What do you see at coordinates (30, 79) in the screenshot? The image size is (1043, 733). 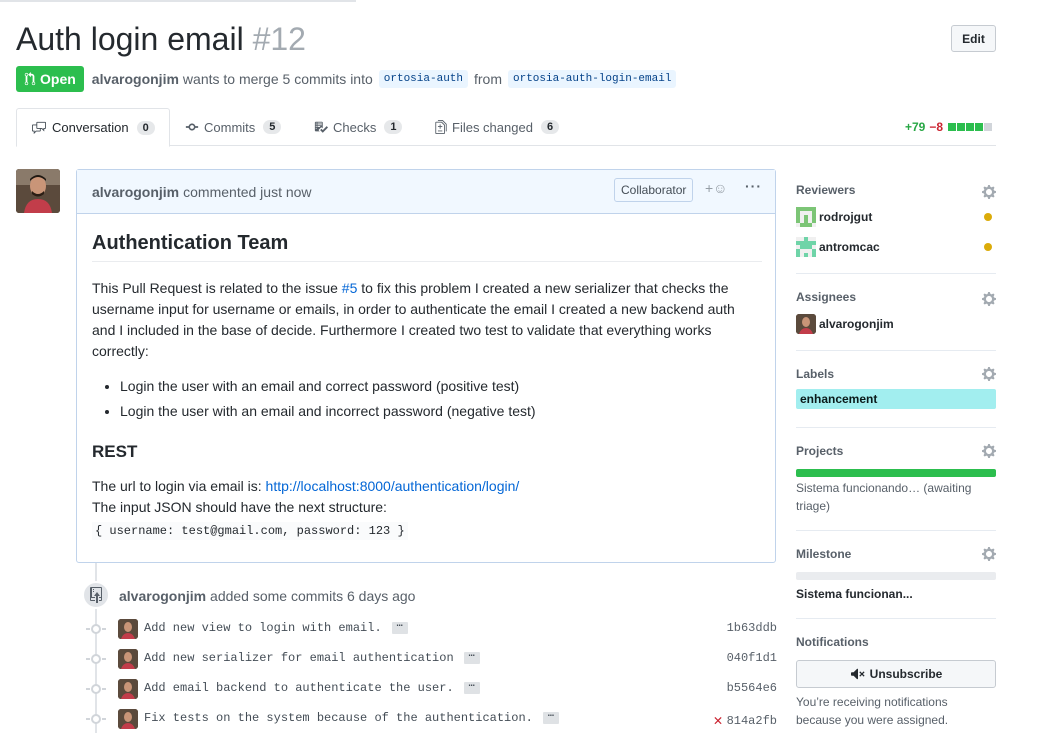 I see `git-pull-request-icon` at bounding box center [30, 79].